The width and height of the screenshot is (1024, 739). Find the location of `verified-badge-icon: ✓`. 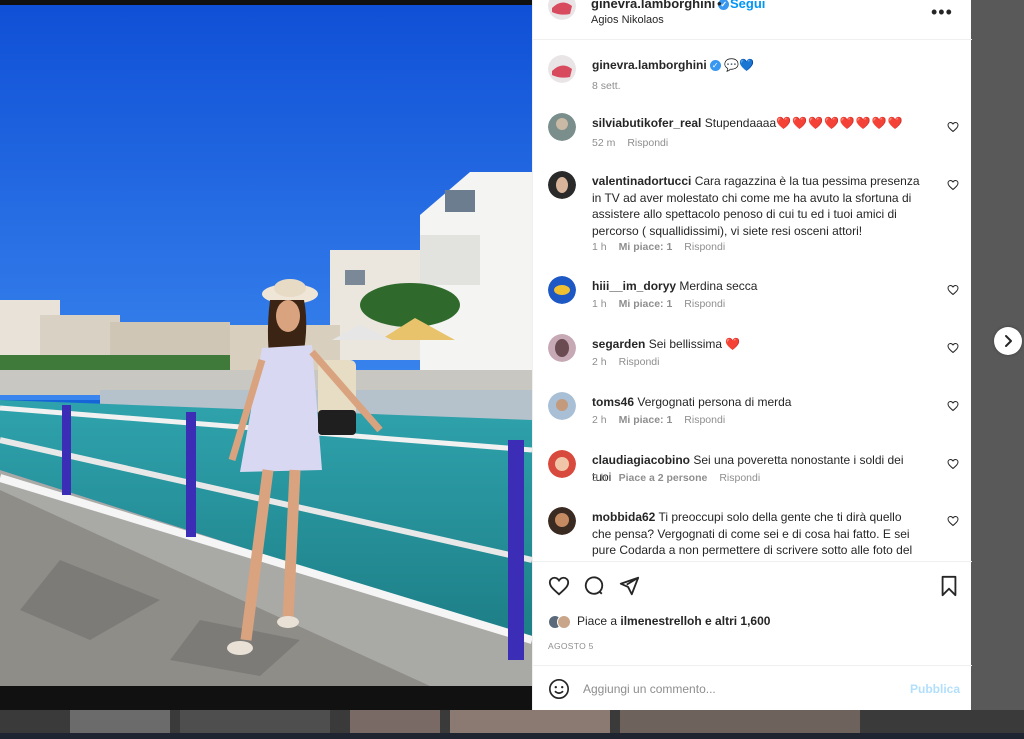

verified-badge-icon: ✓ is located at coordinates (715, 66).